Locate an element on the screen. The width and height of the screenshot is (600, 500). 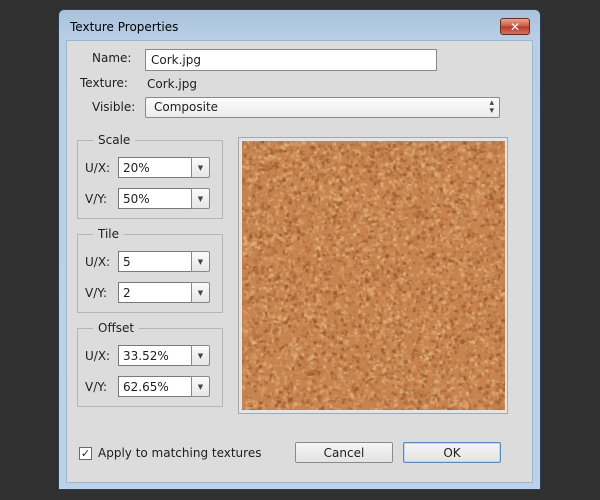
tile-ux-dropdown-button: ▼ is located at coordinates (200, 261).